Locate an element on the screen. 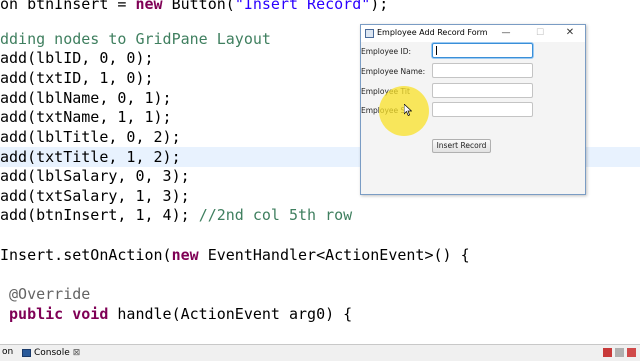 The width and height of the screenshot is (640, 361). console-toolbar is located at coordinates (619, 352).